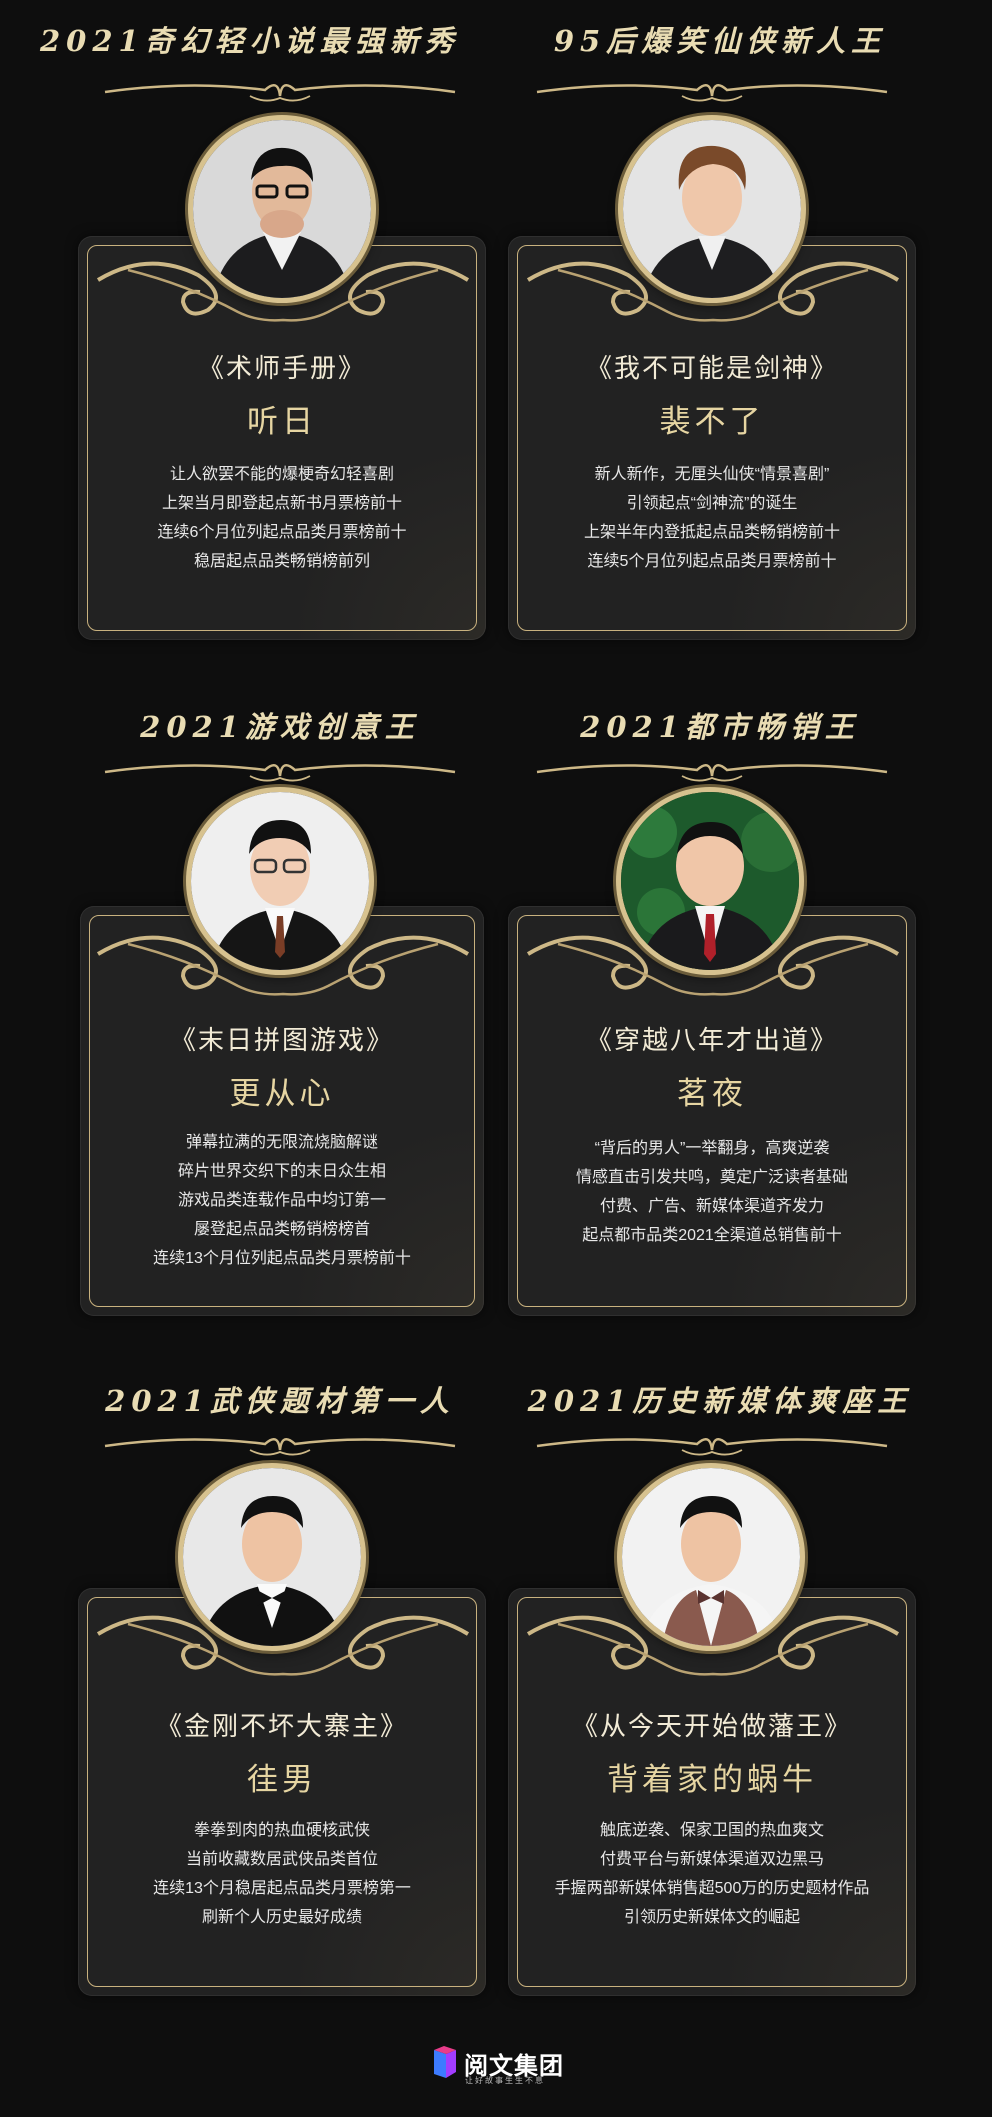 The image size is (992, 2117). Describe the element at coordinates (720, 727) in the screenshot. I see `award-title: 2021都市畅销王` at that location.